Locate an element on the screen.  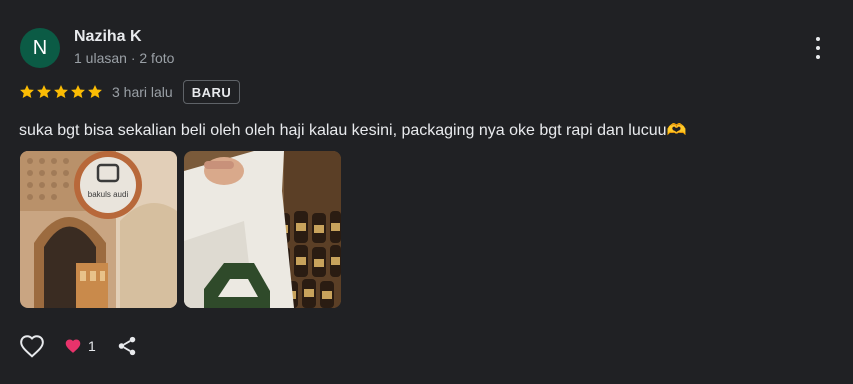
share-icon is located at coordinates (127, 346).